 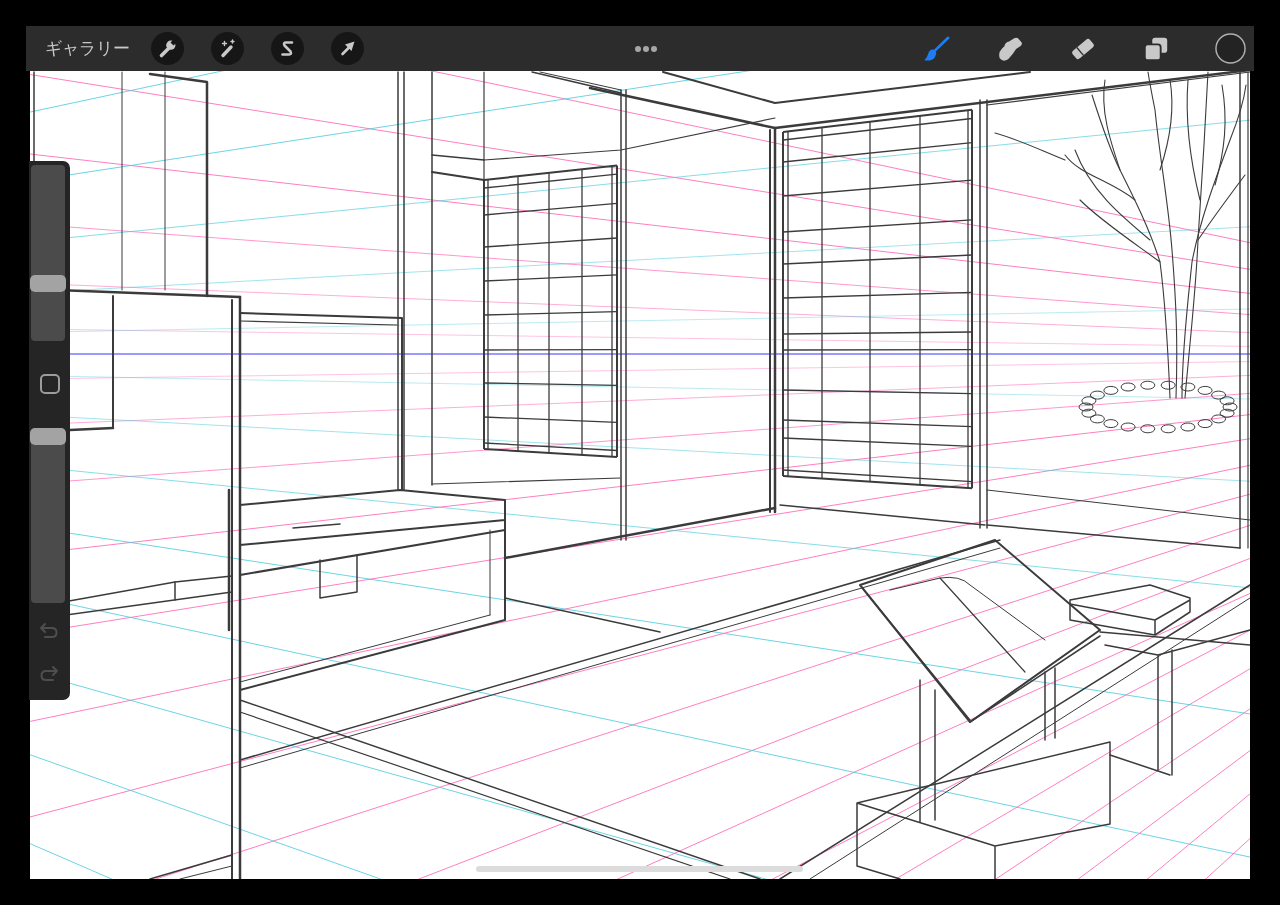 What do you see at coordinates (937, 48) in the screenshot?
I see `brush-icon` at bounding box center [937, 48].